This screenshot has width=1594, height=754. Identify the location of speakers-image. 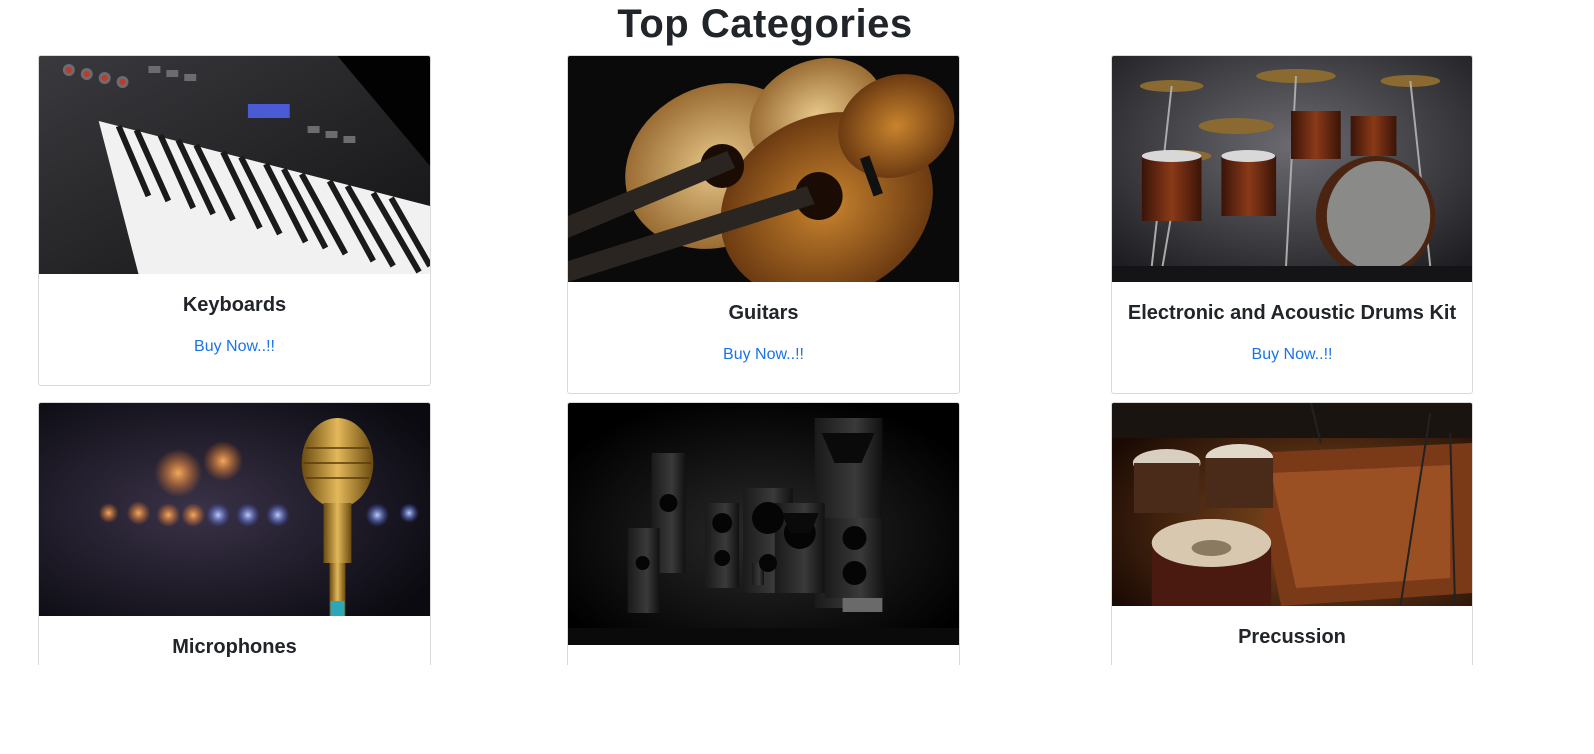
(763, 524).